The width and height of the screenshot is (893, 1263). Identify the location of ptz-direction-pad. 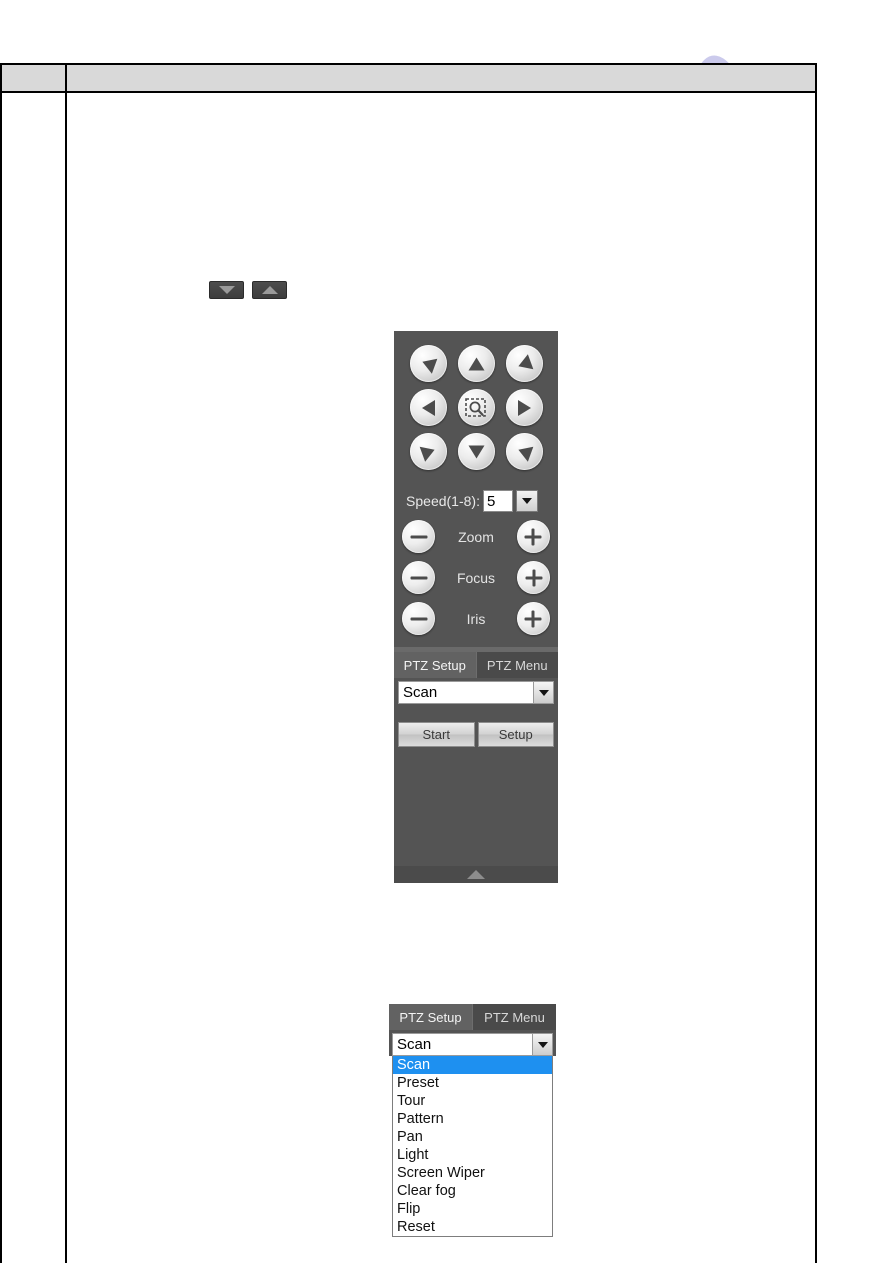
(476, 406).